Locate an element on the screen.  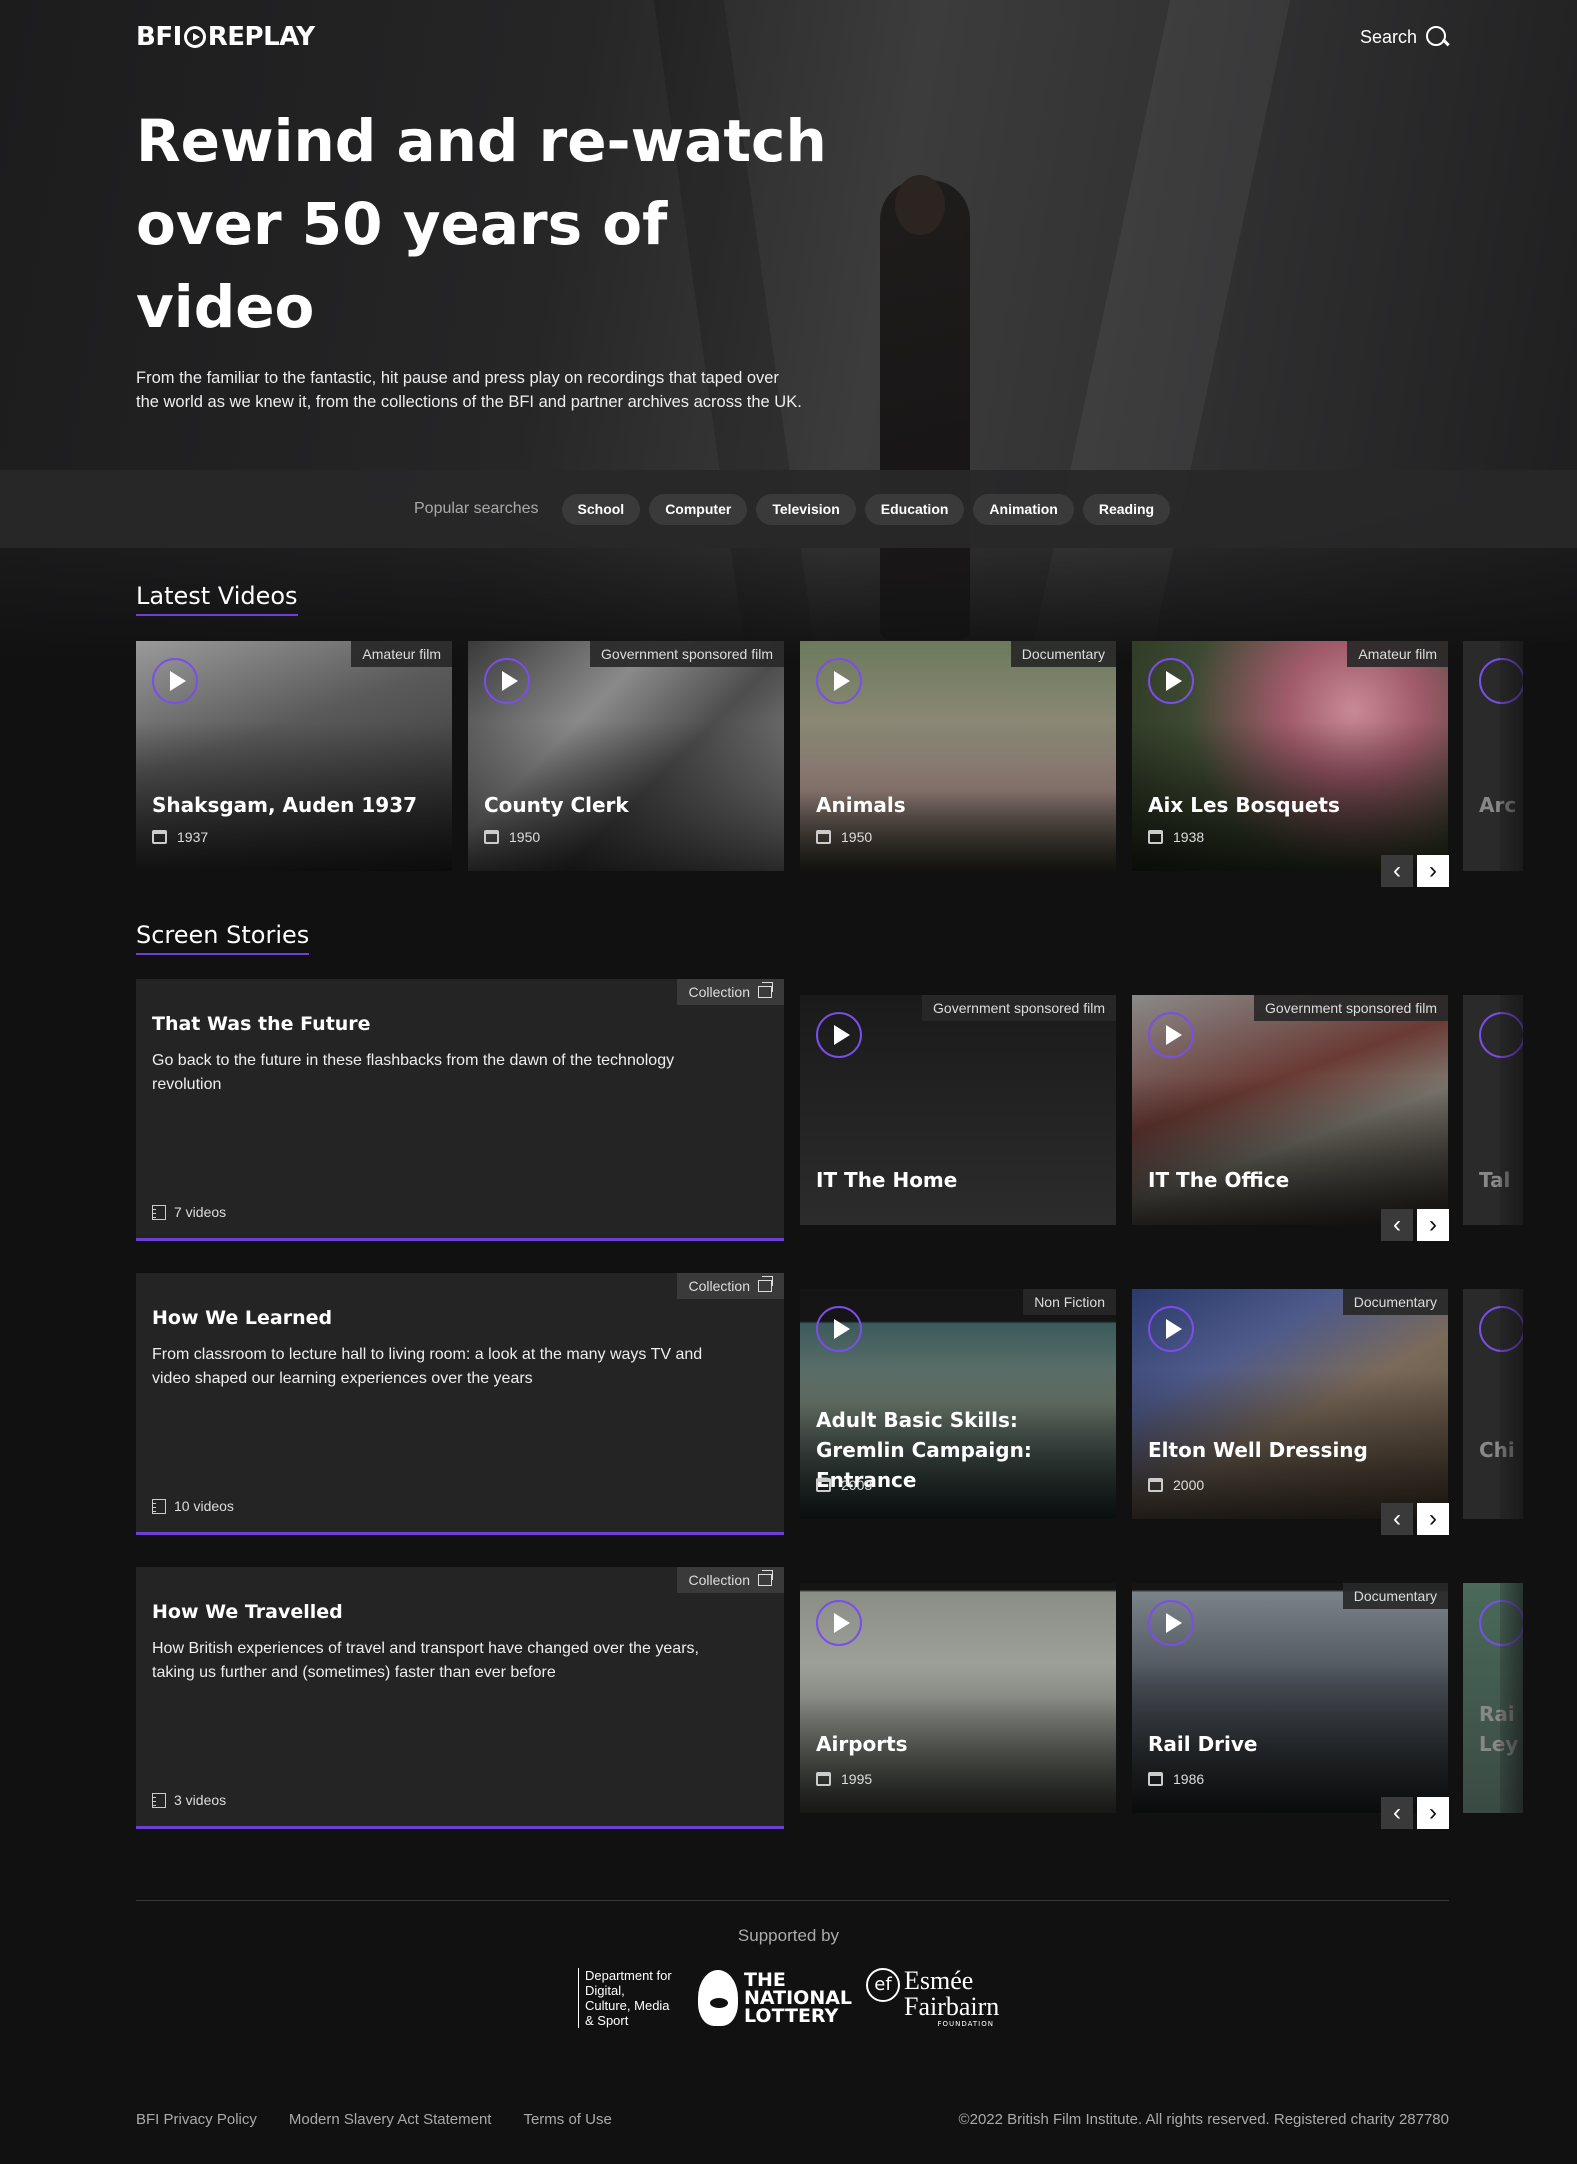
modern-slavery-link: Modern Slavery Act Statement is located at coordinates (390, 2119).